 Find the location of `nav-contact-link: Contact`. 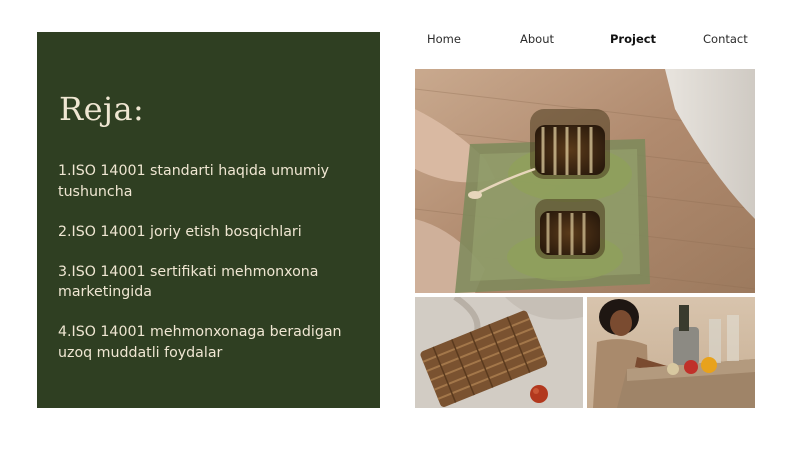

nav-contact-link: Contact is located at coordinates (725, 39).